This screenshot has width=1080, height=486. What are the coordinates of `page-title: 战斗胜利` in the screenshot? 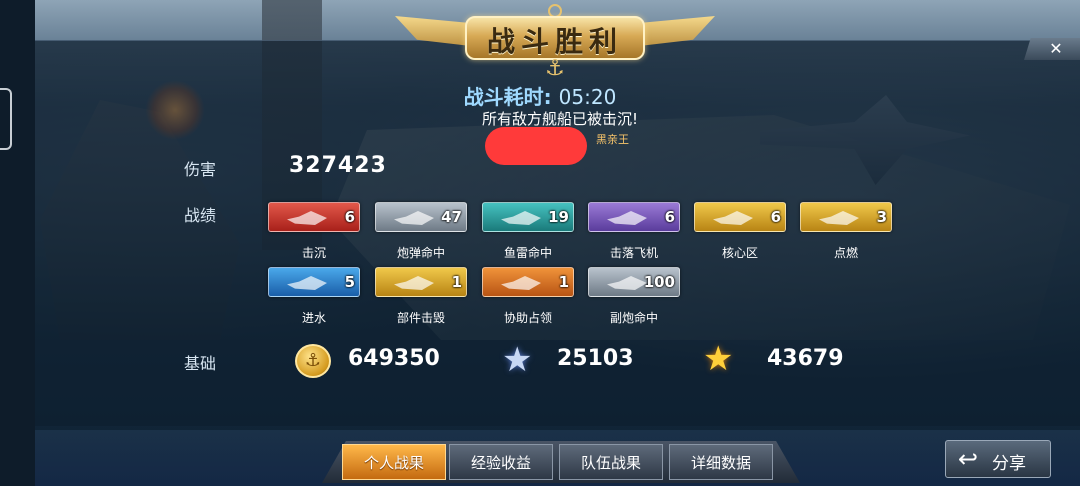 It's located at (554, 41).